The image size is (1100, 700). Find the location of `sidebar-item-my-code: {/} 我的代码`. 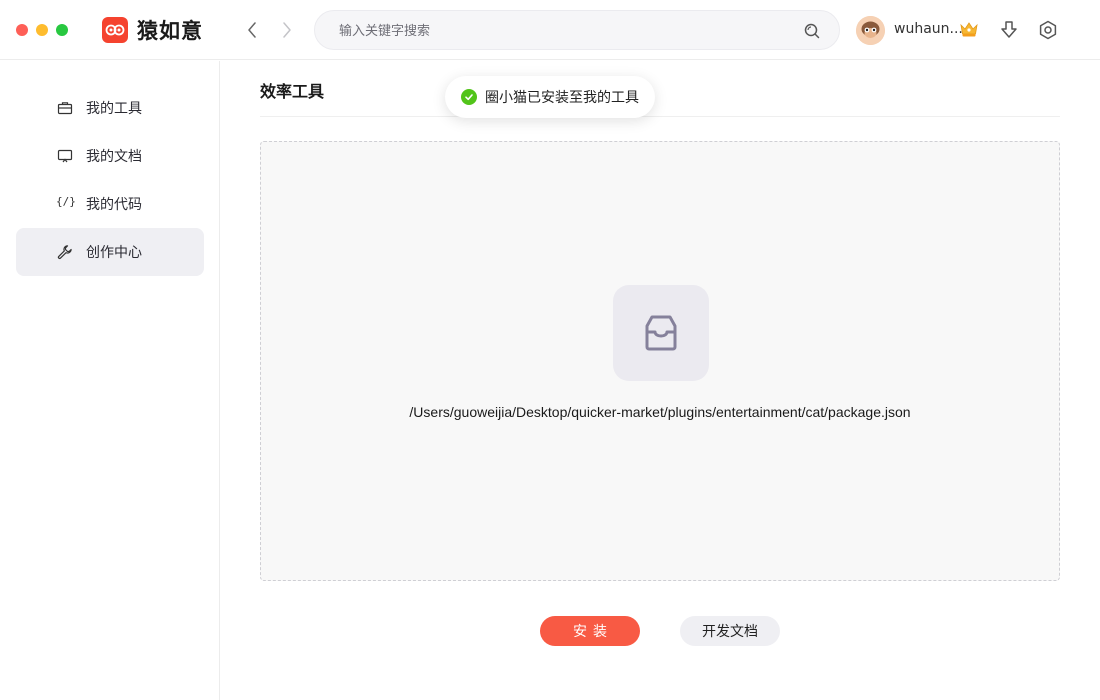

sidebar-item-my-code: {/} 我的代码 is located at coordinates (110, 204).